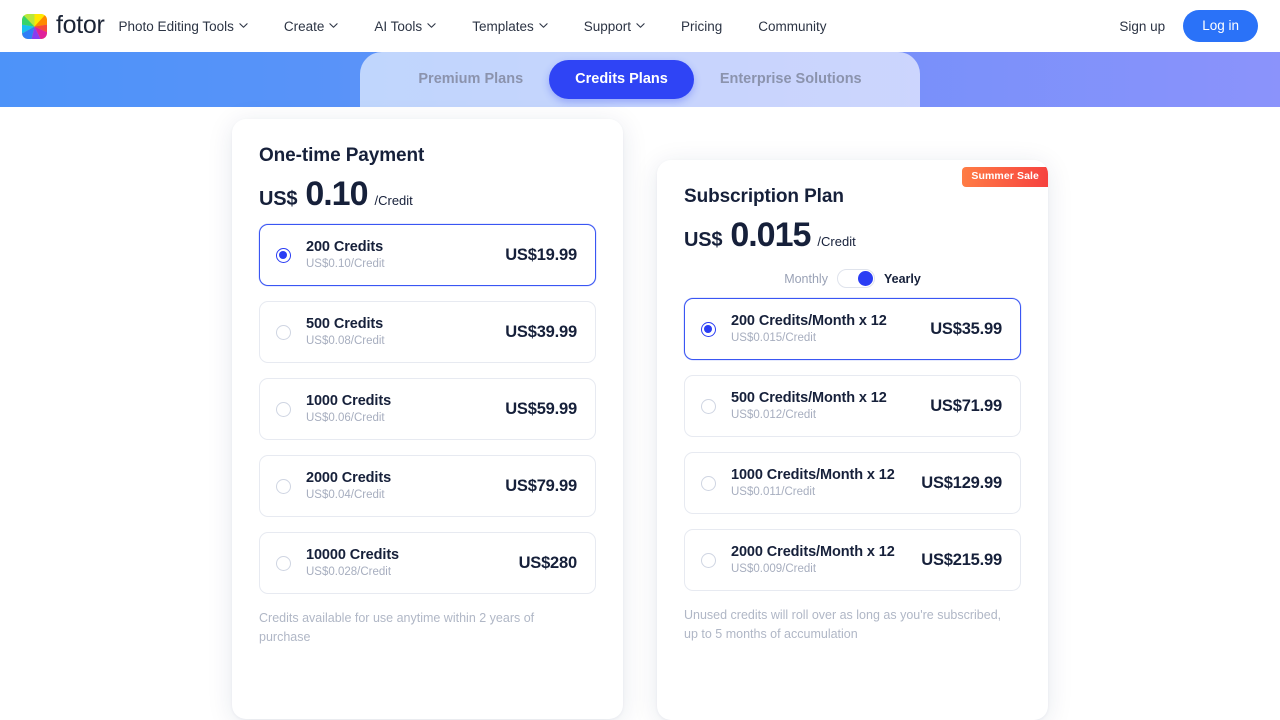 This screenshot has width=1280, height=720. I want to click on toggle-label-monthly: Monthly, so click(806, 279).